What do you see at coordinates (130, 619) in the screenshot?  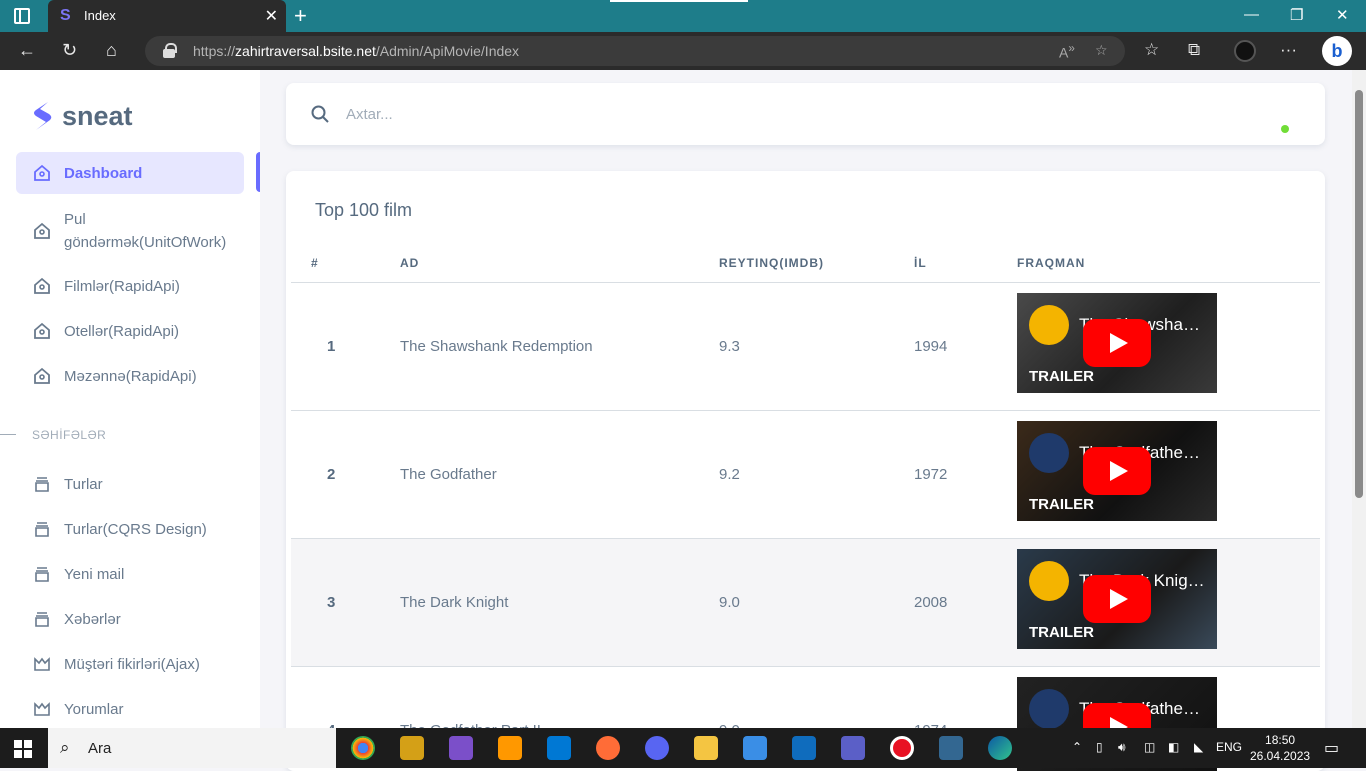 I see `sidebar-item-news: Xəbərlər` at bounding box center [130, 619].